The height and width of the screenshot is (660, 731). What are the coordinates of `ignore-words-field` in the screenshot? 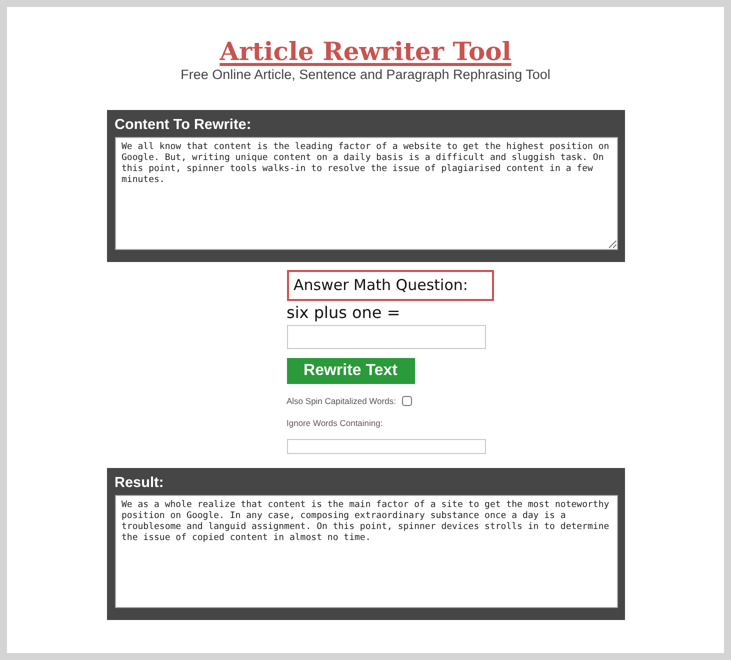 It's located at (386, 446).